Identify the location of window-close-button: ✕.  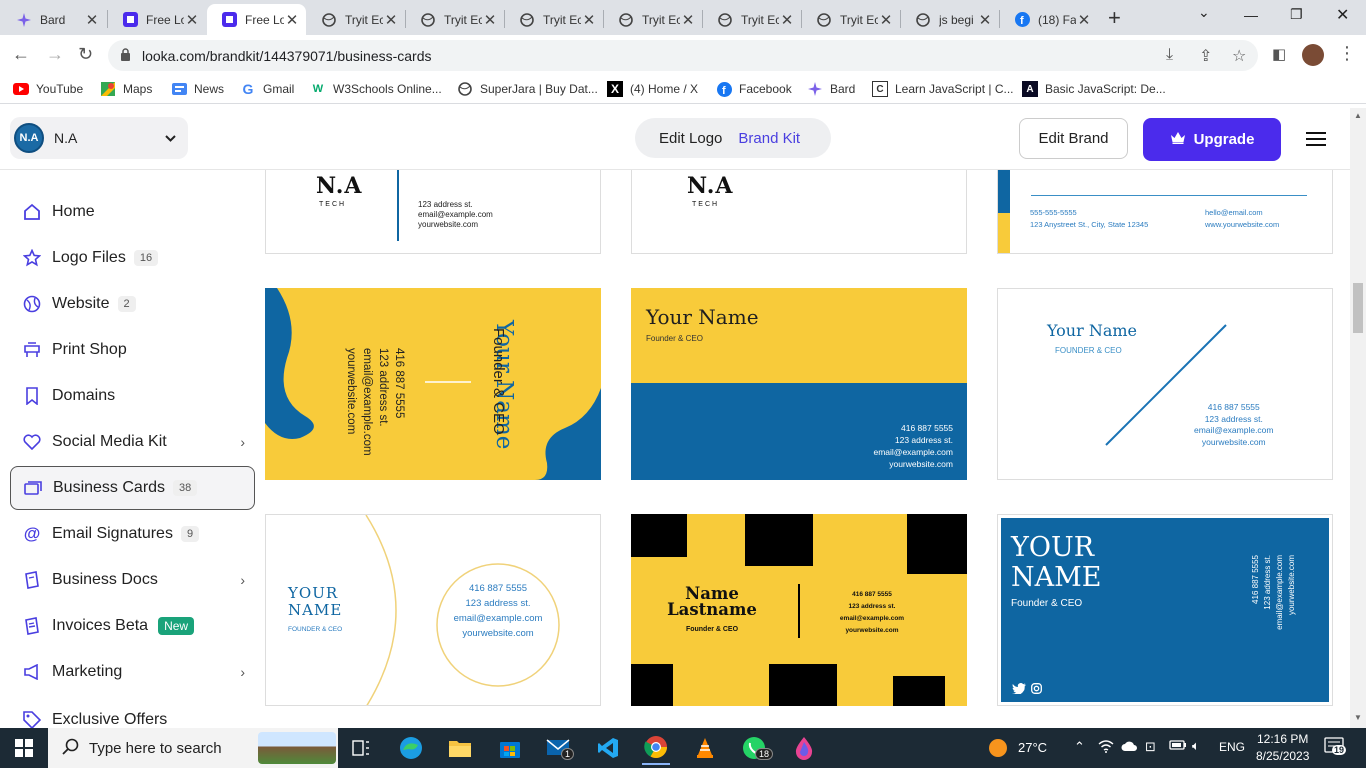
(1342, 15).